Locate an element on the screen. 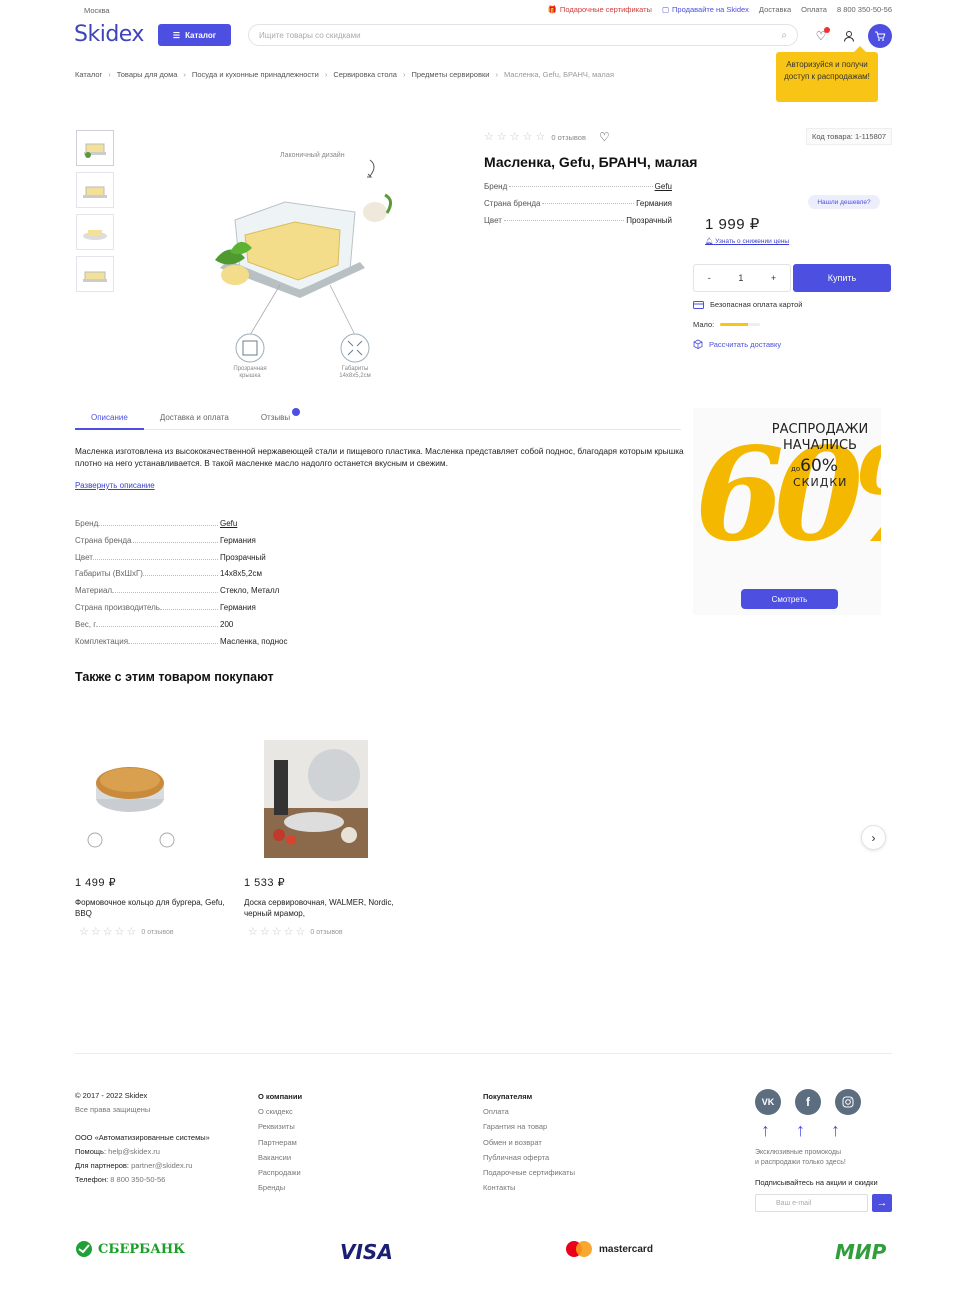 The width and height of the screenshot is (958, 1310). footer-link: О скидекс is located at coordinates (280, 1111).